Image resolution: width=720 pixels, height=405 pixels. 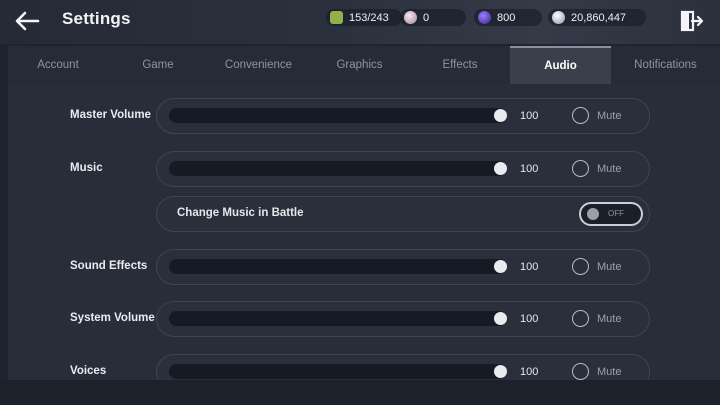 What do you see at coordinates (580, 266) in the screenshot?
I see `sound-effects-mute-radio` at bounding box center [580, 266].